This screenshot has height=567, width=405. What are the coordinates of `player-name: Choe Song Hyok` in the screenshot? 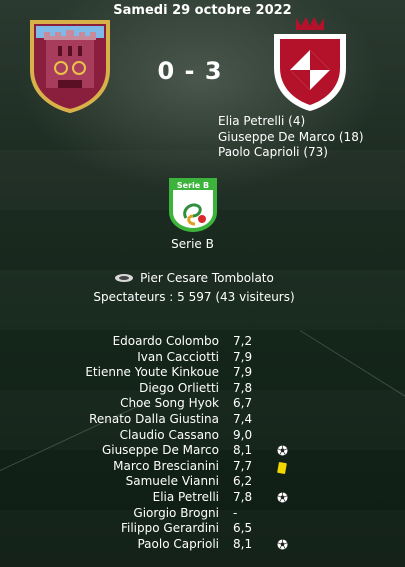 It's located at (169, 403).